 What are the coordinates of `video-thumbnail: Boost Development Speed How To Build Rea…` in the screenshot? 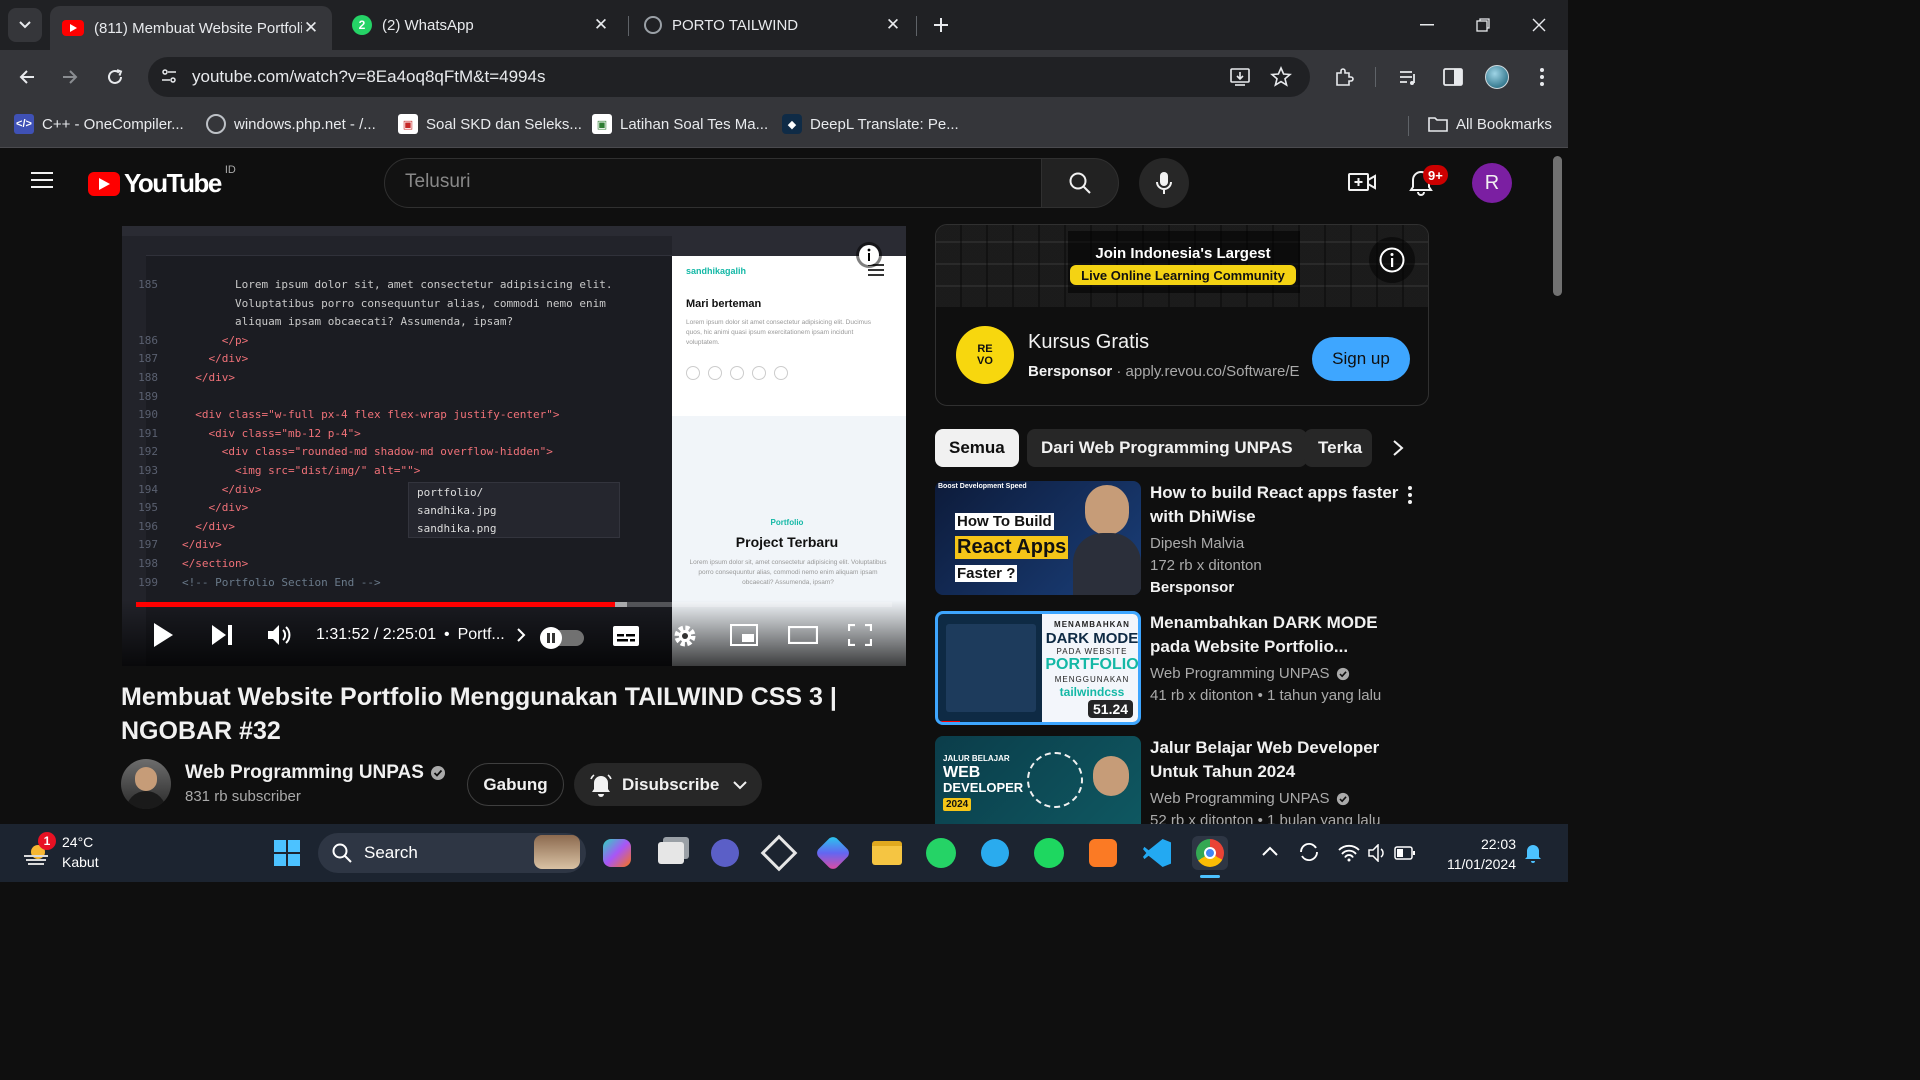 It's located at (1038, 538).